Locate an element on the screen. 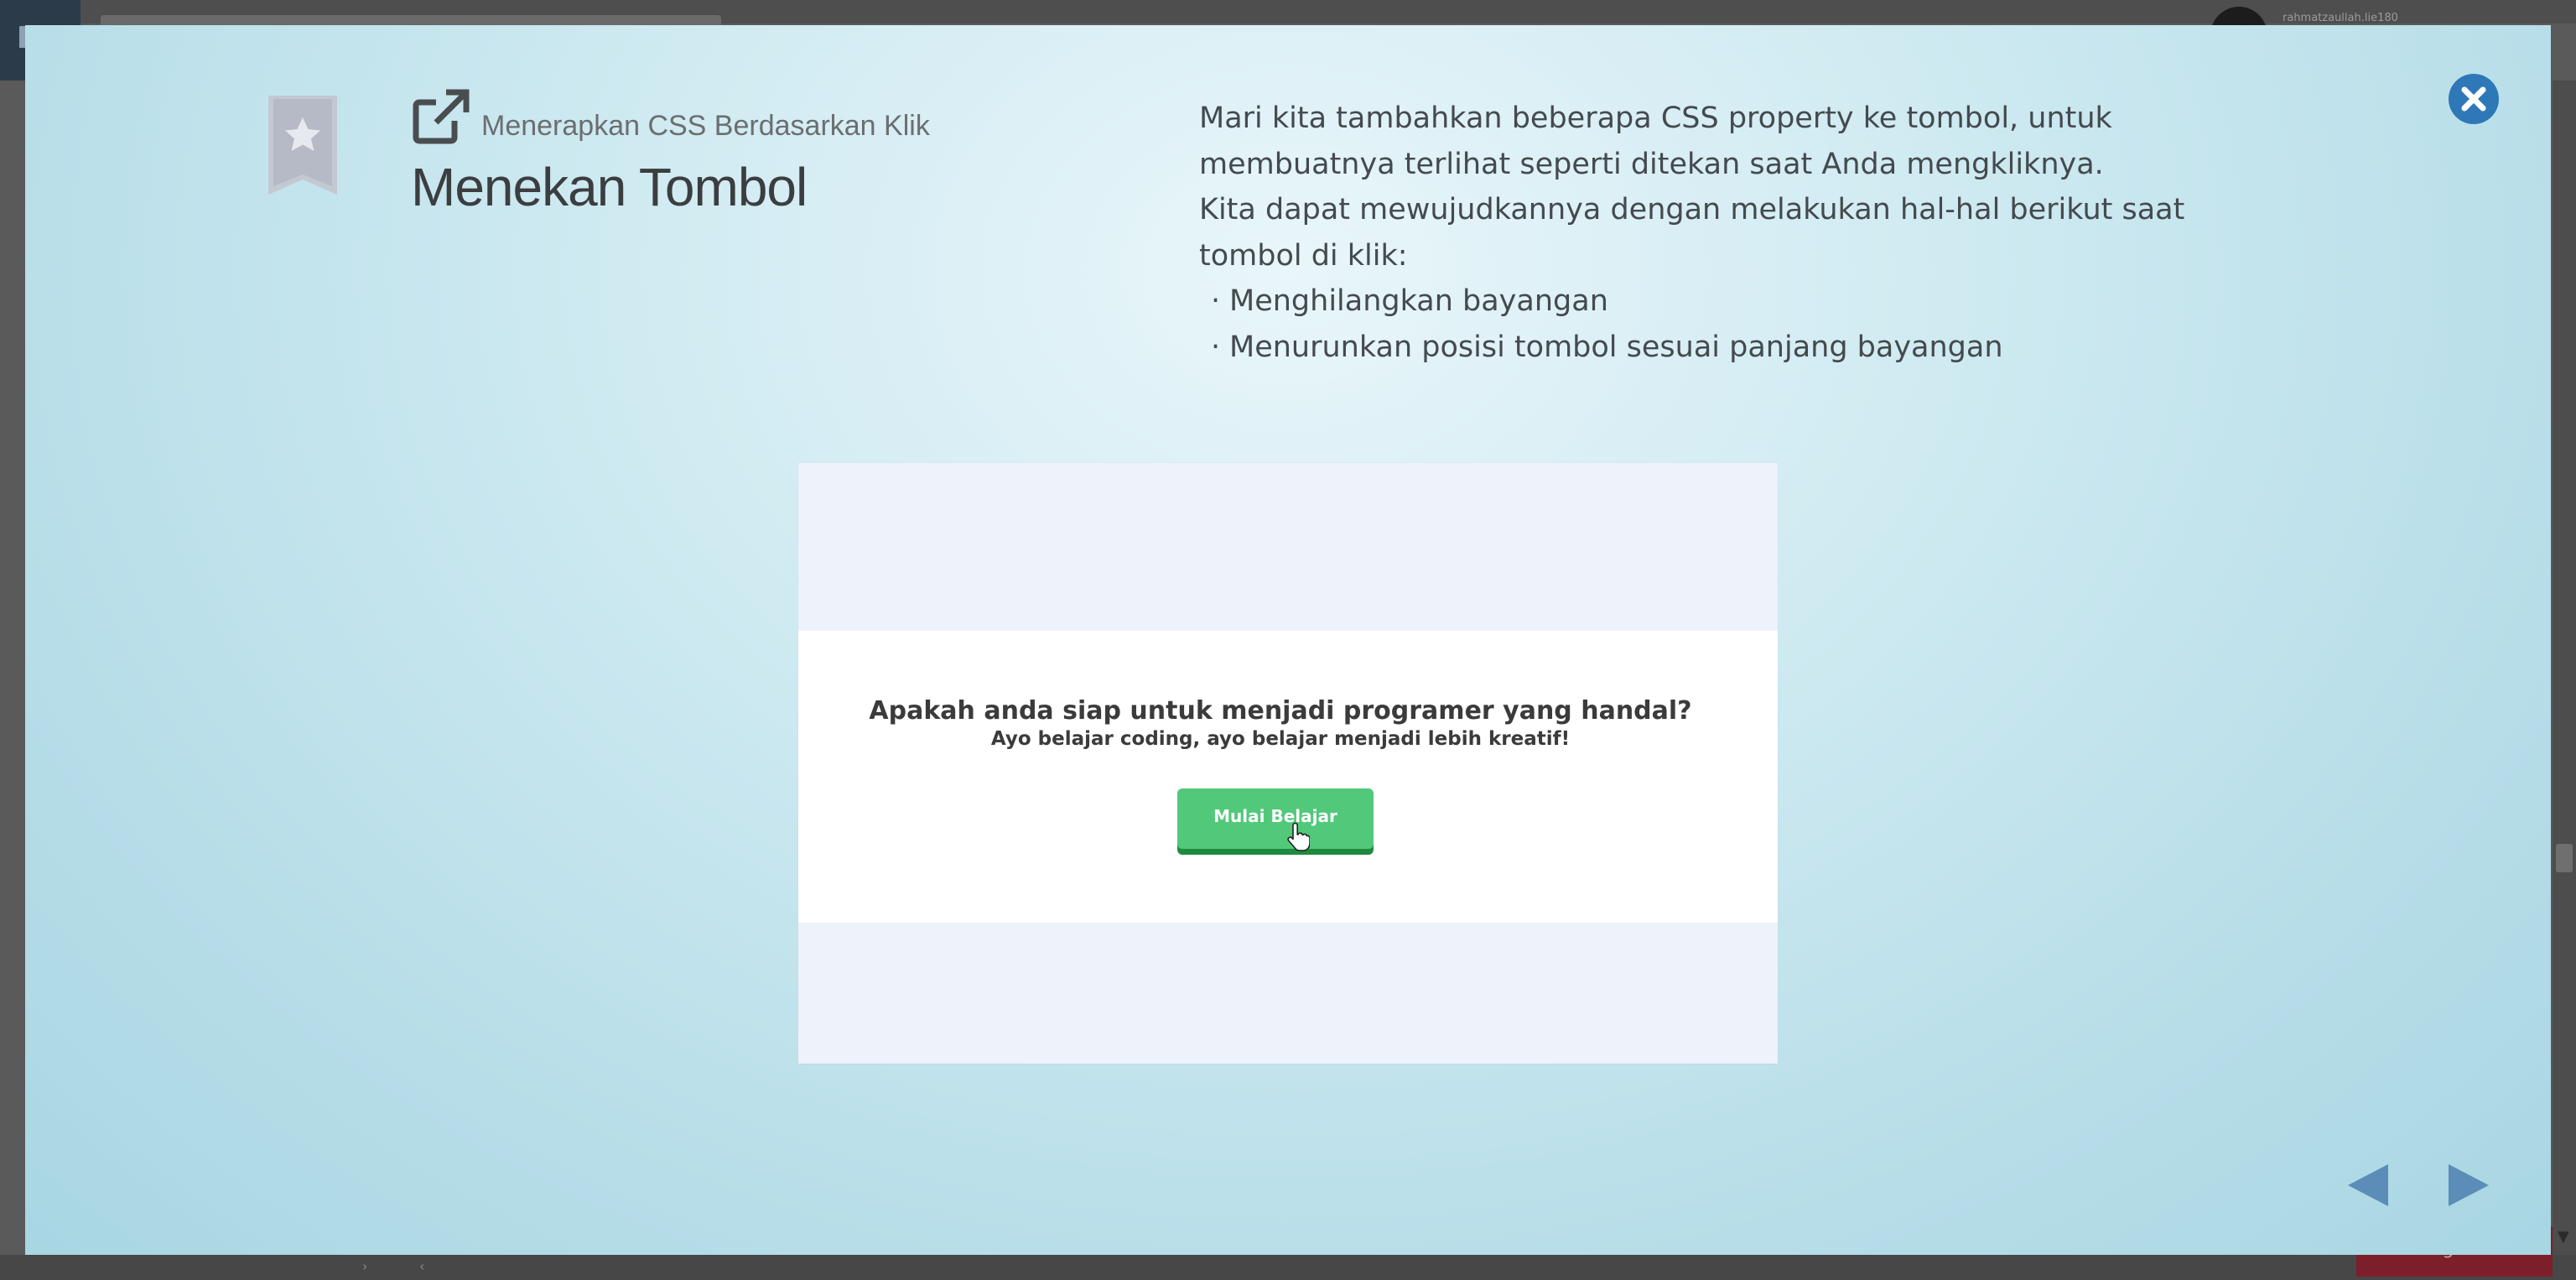  close-button is located at coordinates (2474, 99).